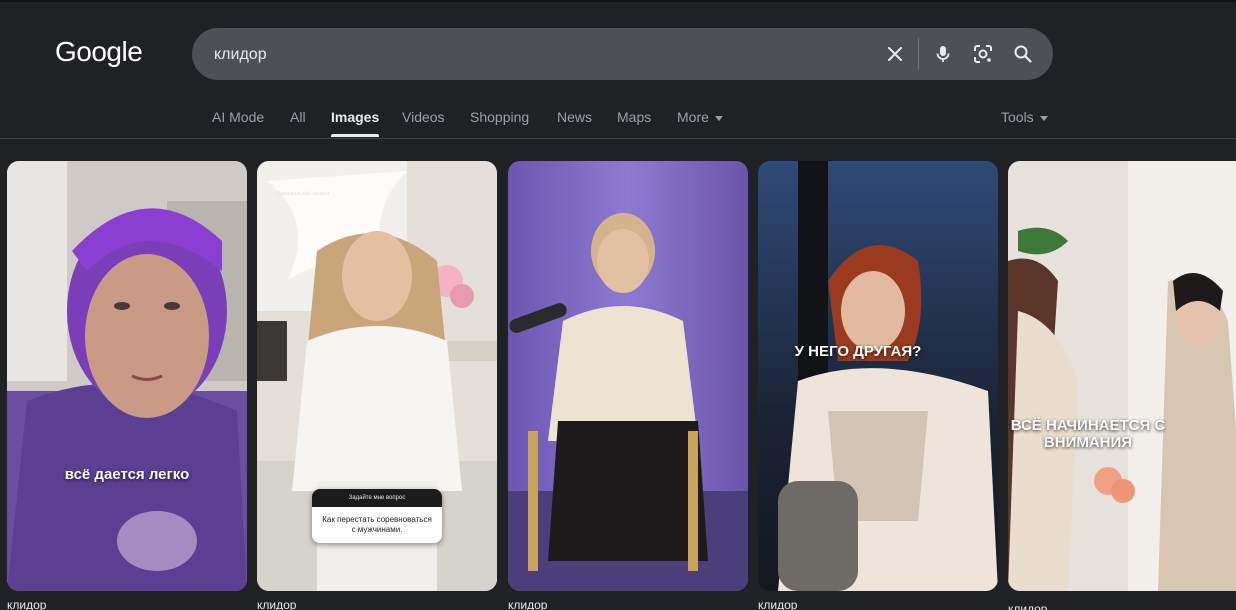 The width and height of the screenshot is (1236, 610). Describe the element at coordinates (918, 54) in the screenshot. I see `search-divider` at that location.